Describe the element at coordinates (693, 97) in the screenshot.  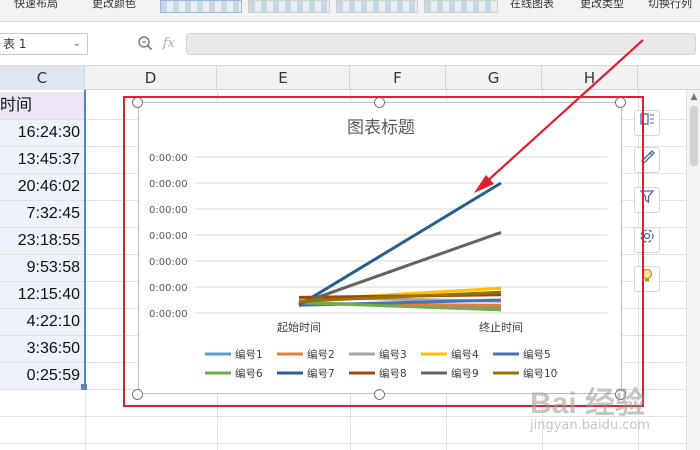
I see `scroll-up-icon: ▲` at that location.